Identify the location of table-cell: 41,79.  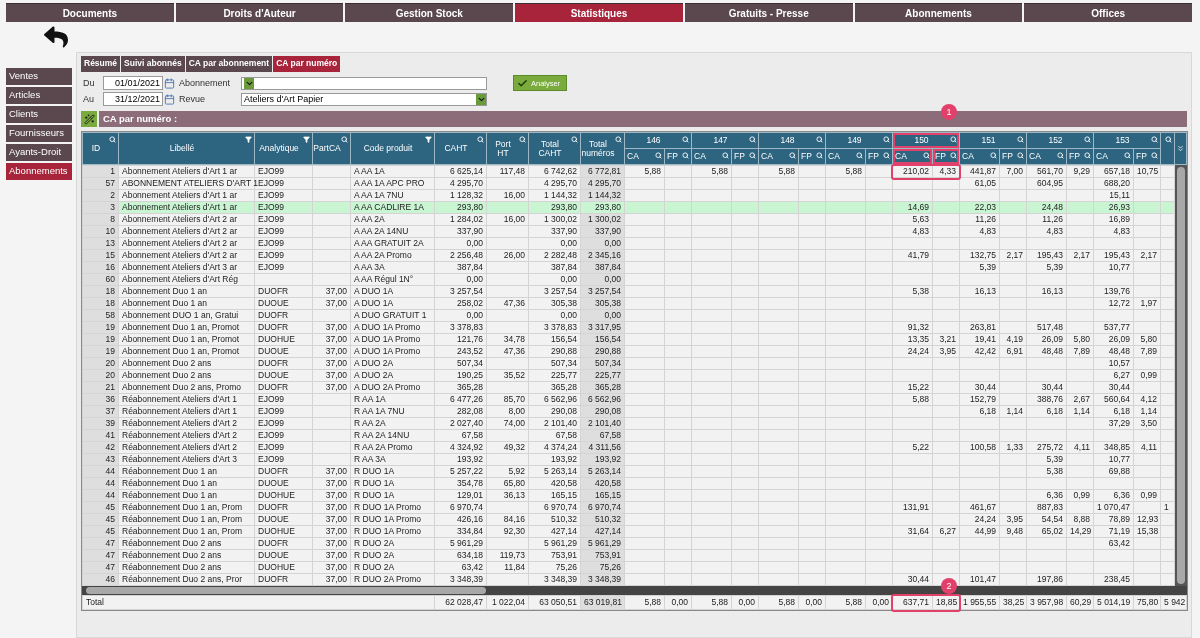
(912, 255).